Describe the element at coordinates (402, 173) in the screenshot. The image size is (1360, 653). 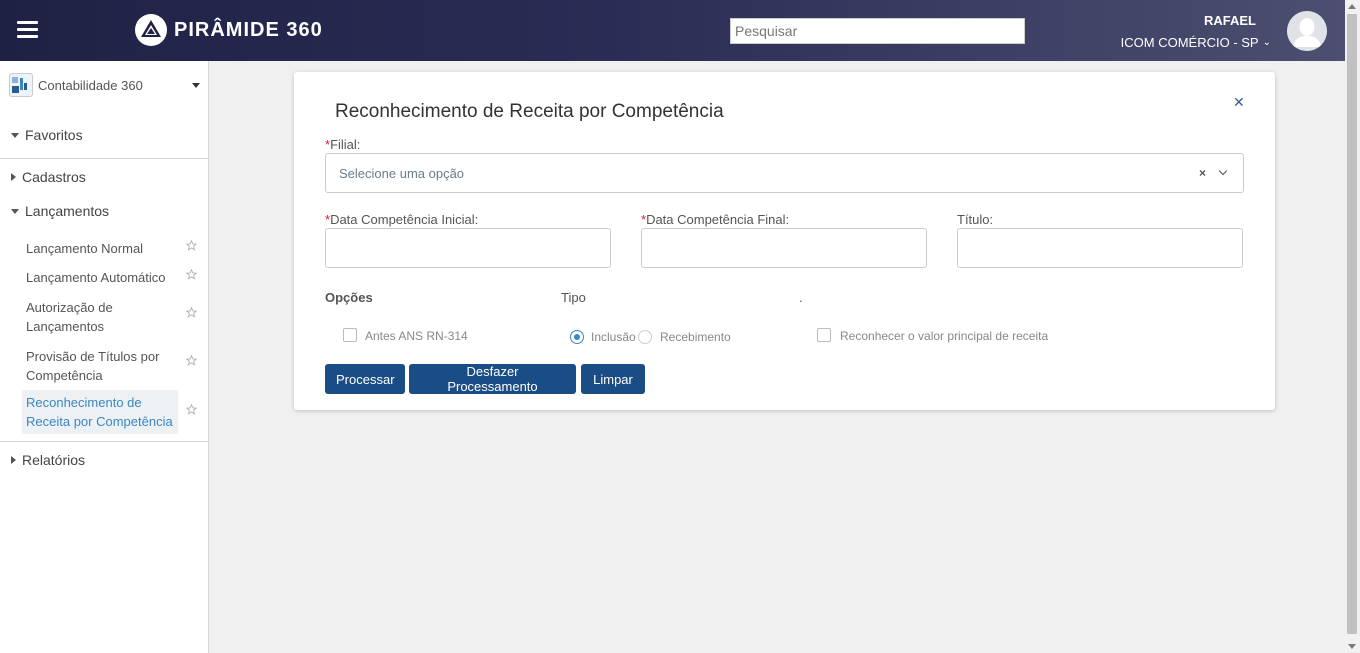
I see `filial-placeholder: Selecione uma opção` at that location.